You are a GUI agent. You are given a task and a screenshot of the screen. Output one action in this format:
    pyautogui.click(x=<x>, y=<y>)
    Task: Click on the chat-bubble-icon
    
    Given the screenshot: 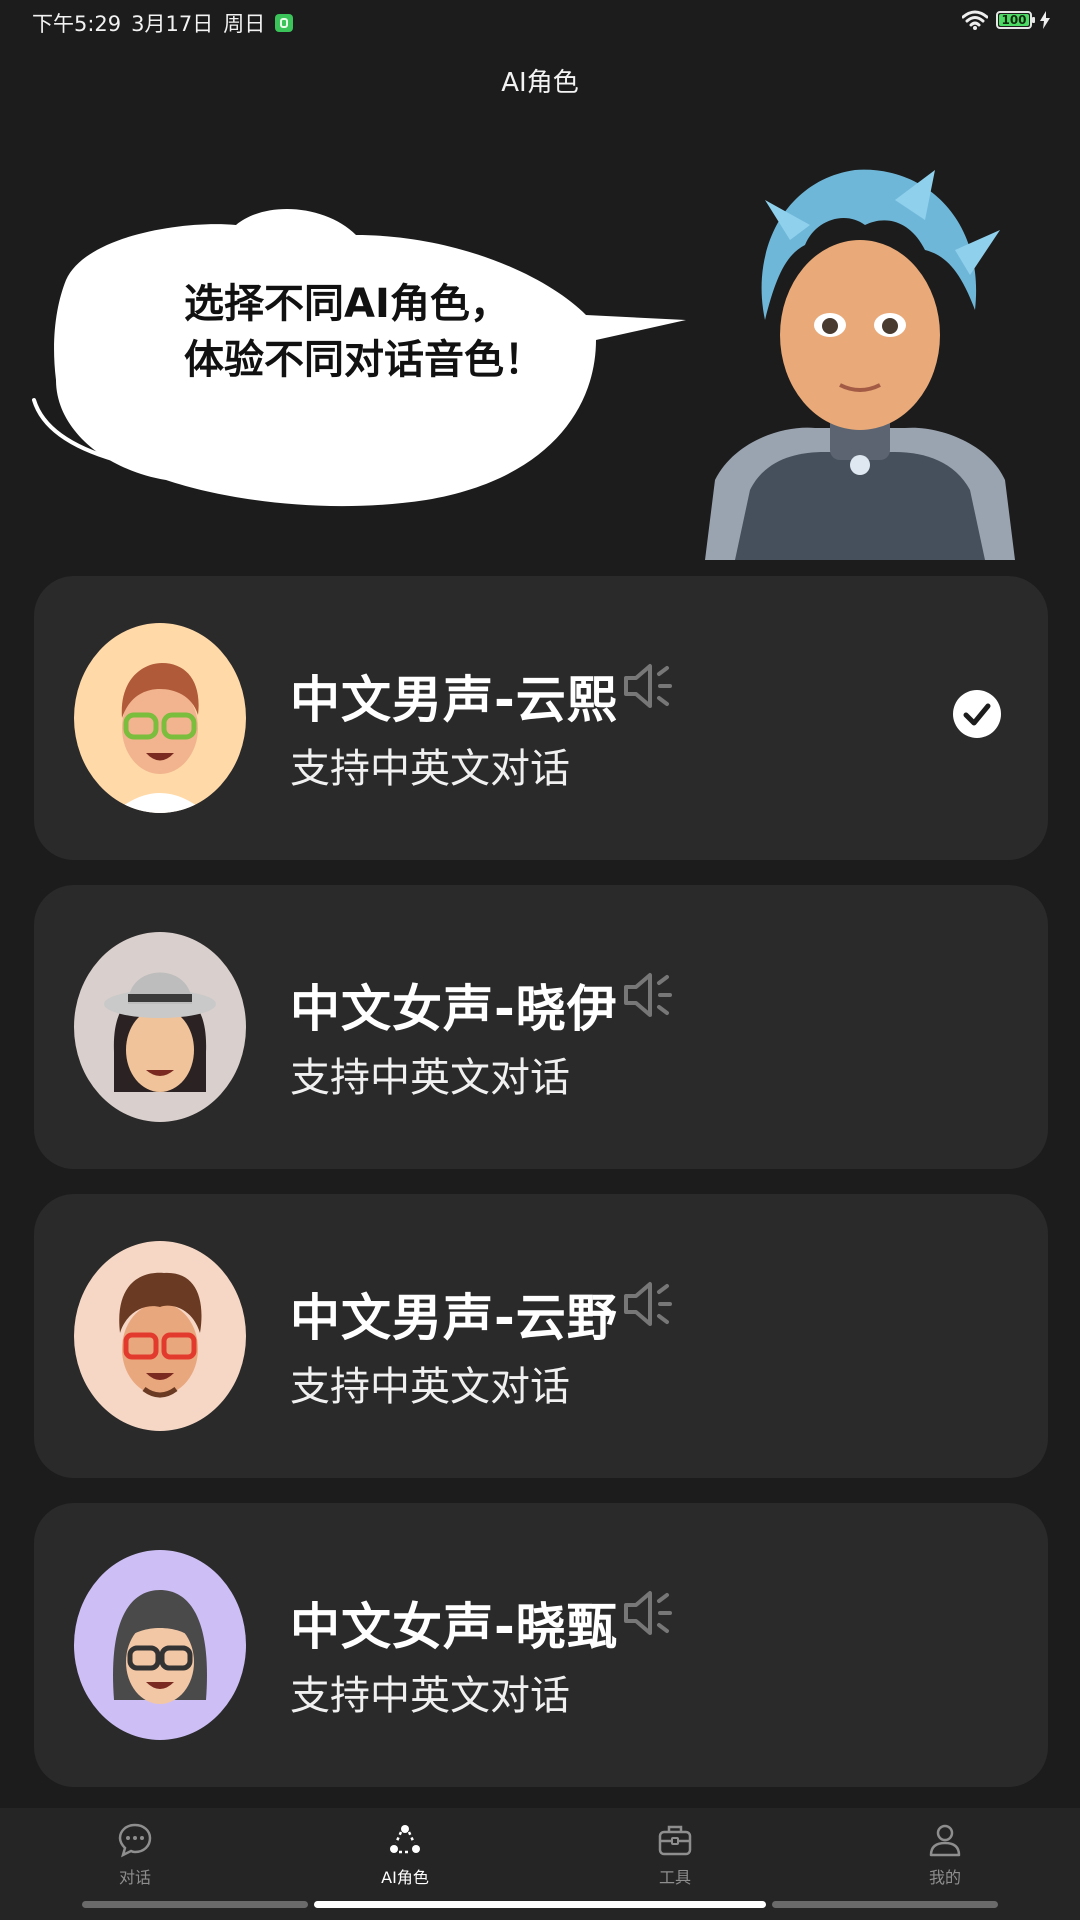 What is the action you would take?
    pyautogui.click(x=135, y=1840)
    